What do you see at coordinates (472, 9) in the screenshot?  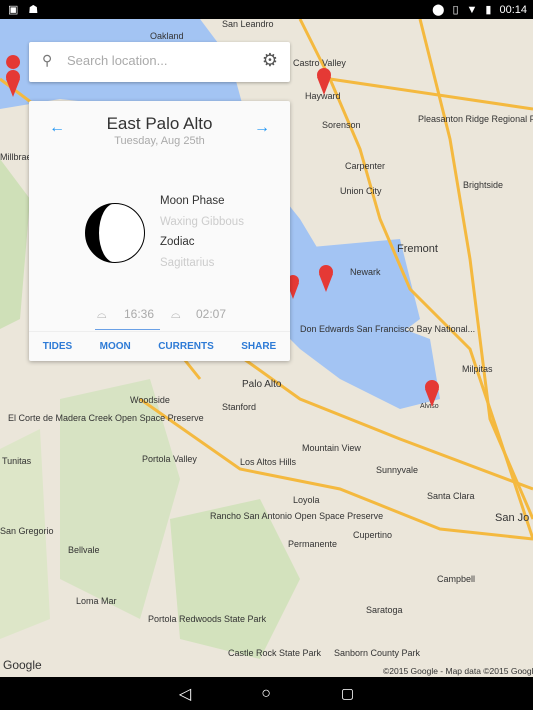 I see `wifi-icon: ▼` at bounding box center [472, 9].